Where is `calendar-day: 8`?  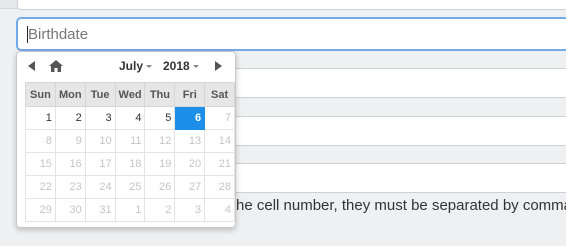
calendar-day: 8 is located at coordinates (40, 141).